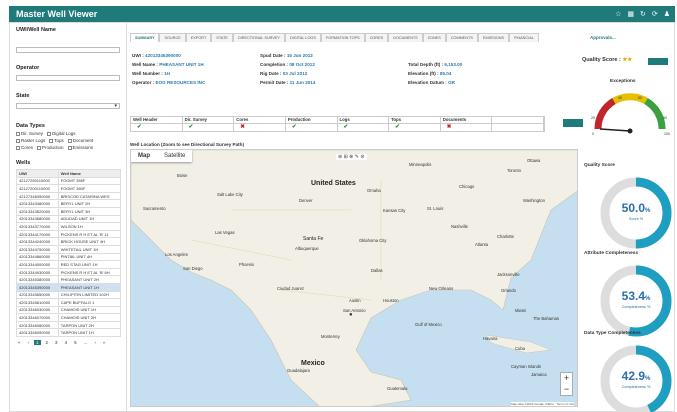  What do you see at coordinates (172, 37) in the screenshot?
I see `tab-source: SOURCE` at bounding box center [172, 37].